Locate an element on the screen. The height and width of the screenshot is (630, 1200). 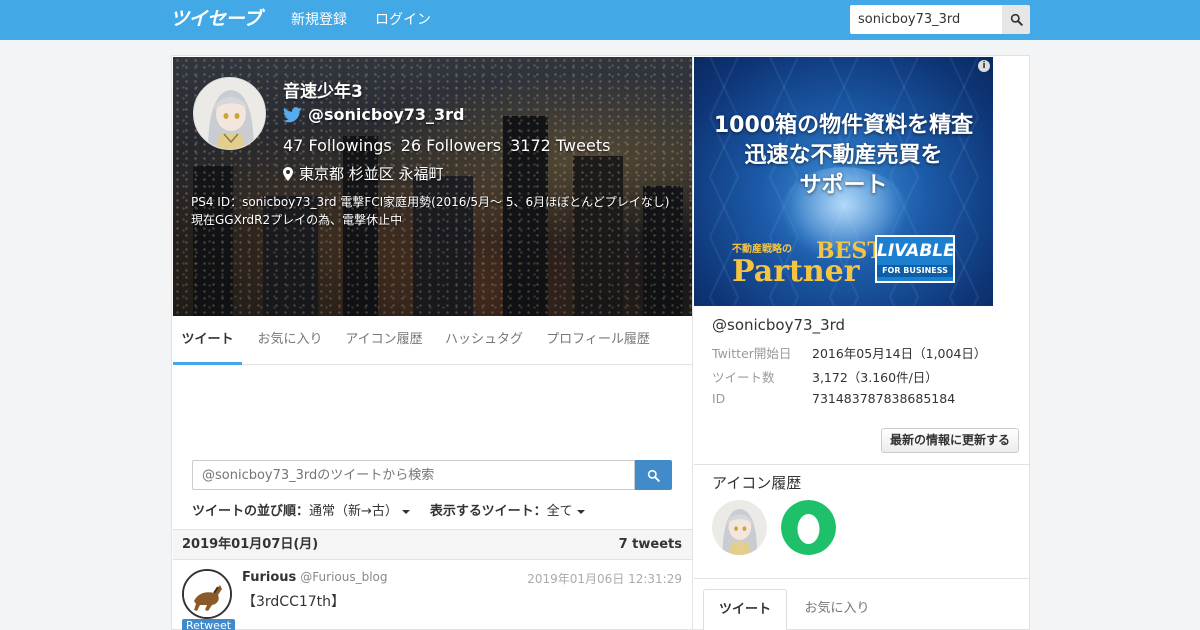
info-row-start-date: Twitter開始日 2016年05月14日（1,004日） is located at coordinates (849, 352).